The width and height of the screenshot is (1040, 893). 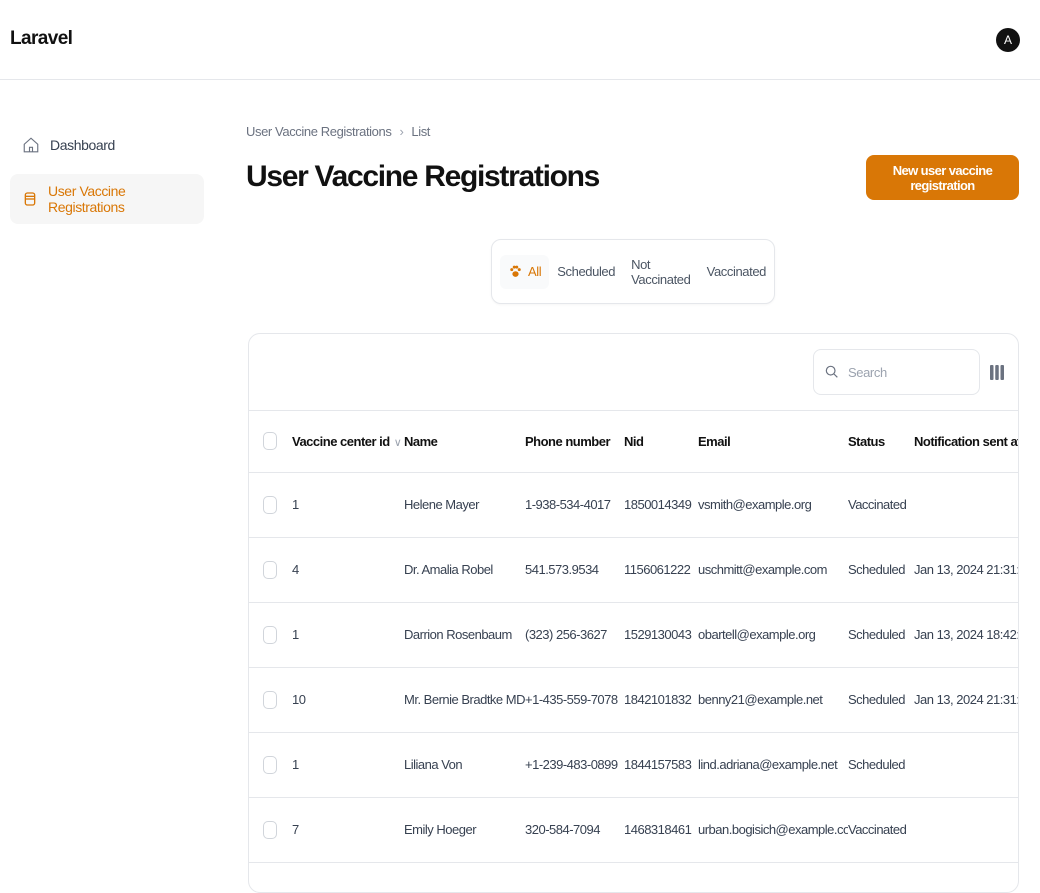 I want to click on tab-label: Scheduled, so click(x=586, y=271).